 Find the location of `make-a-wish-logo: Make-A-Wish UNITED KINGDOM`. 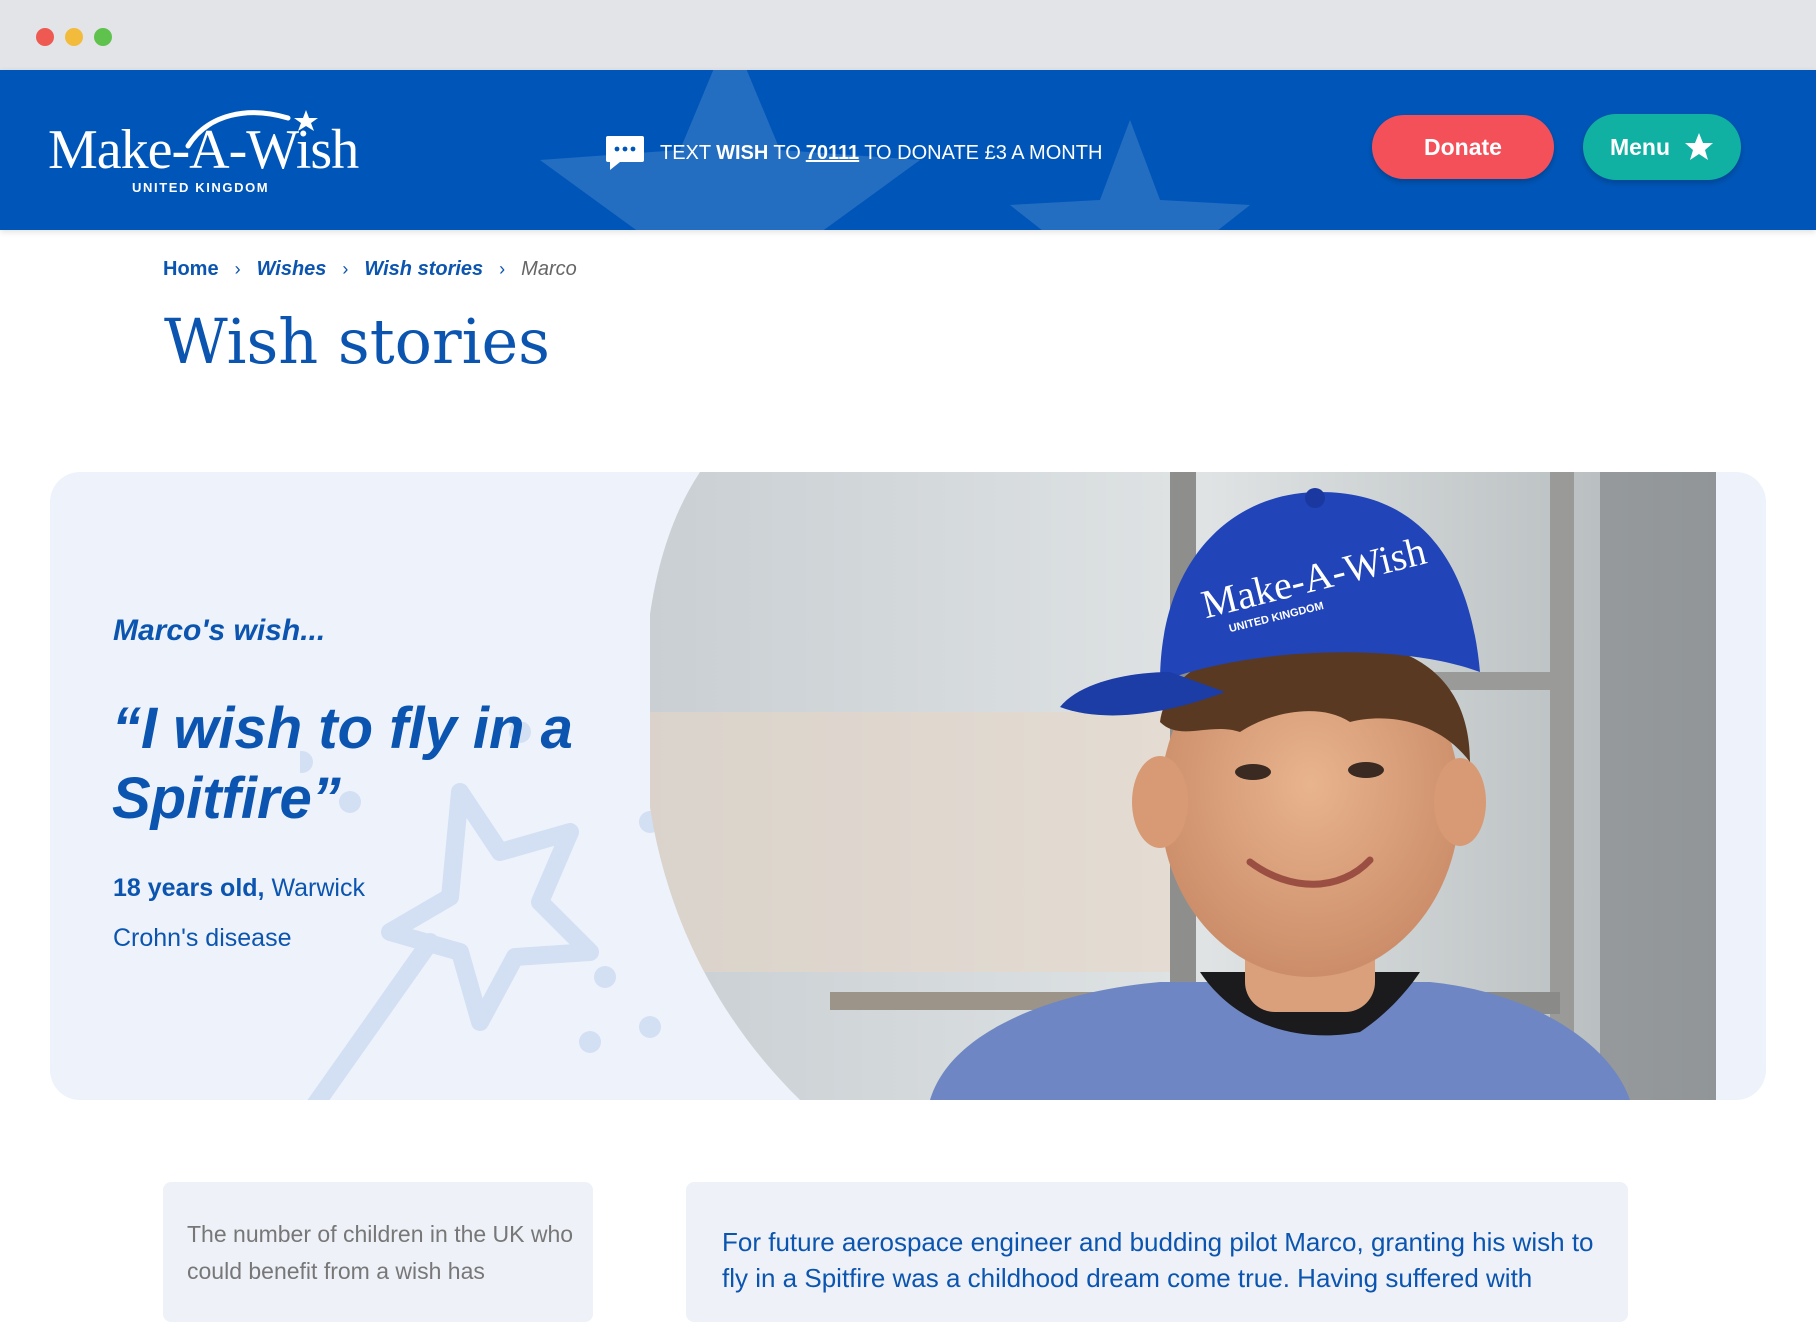

make-a-wish-logo: Make-A-Wish UNITED KINGDOM is located at coordinates (208, 150).